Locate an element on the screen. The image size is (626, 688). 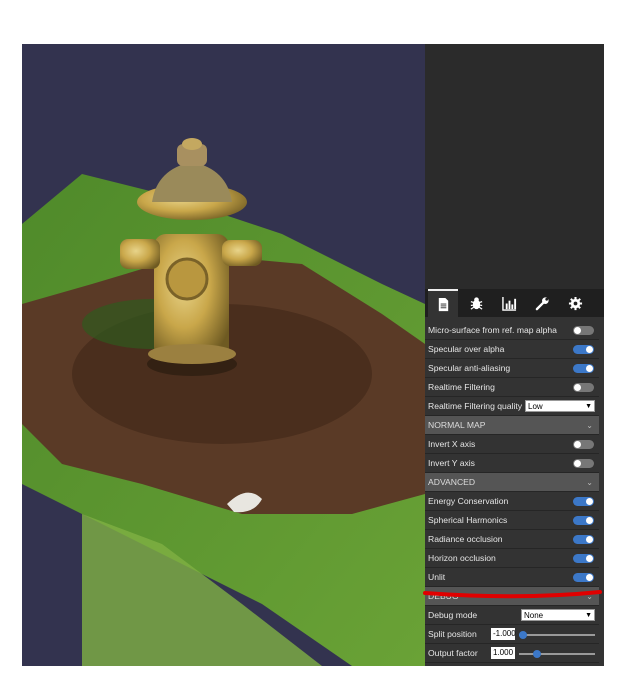
row-debug-mode: Debug mode None ▼ is located at coordinates (512, 615).